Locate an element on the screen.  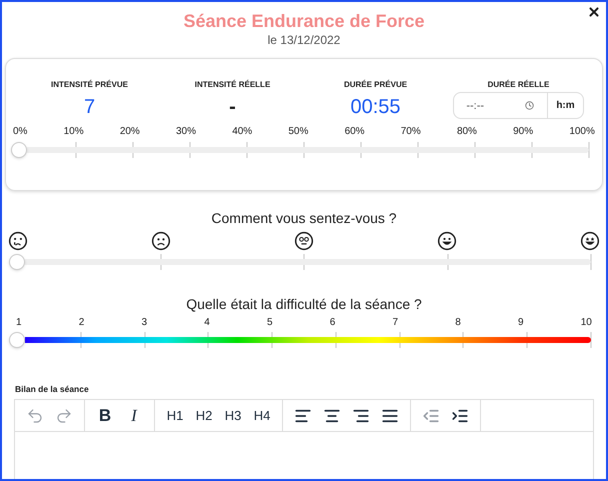
sad-face-icon is located at coordinates (161, 241).